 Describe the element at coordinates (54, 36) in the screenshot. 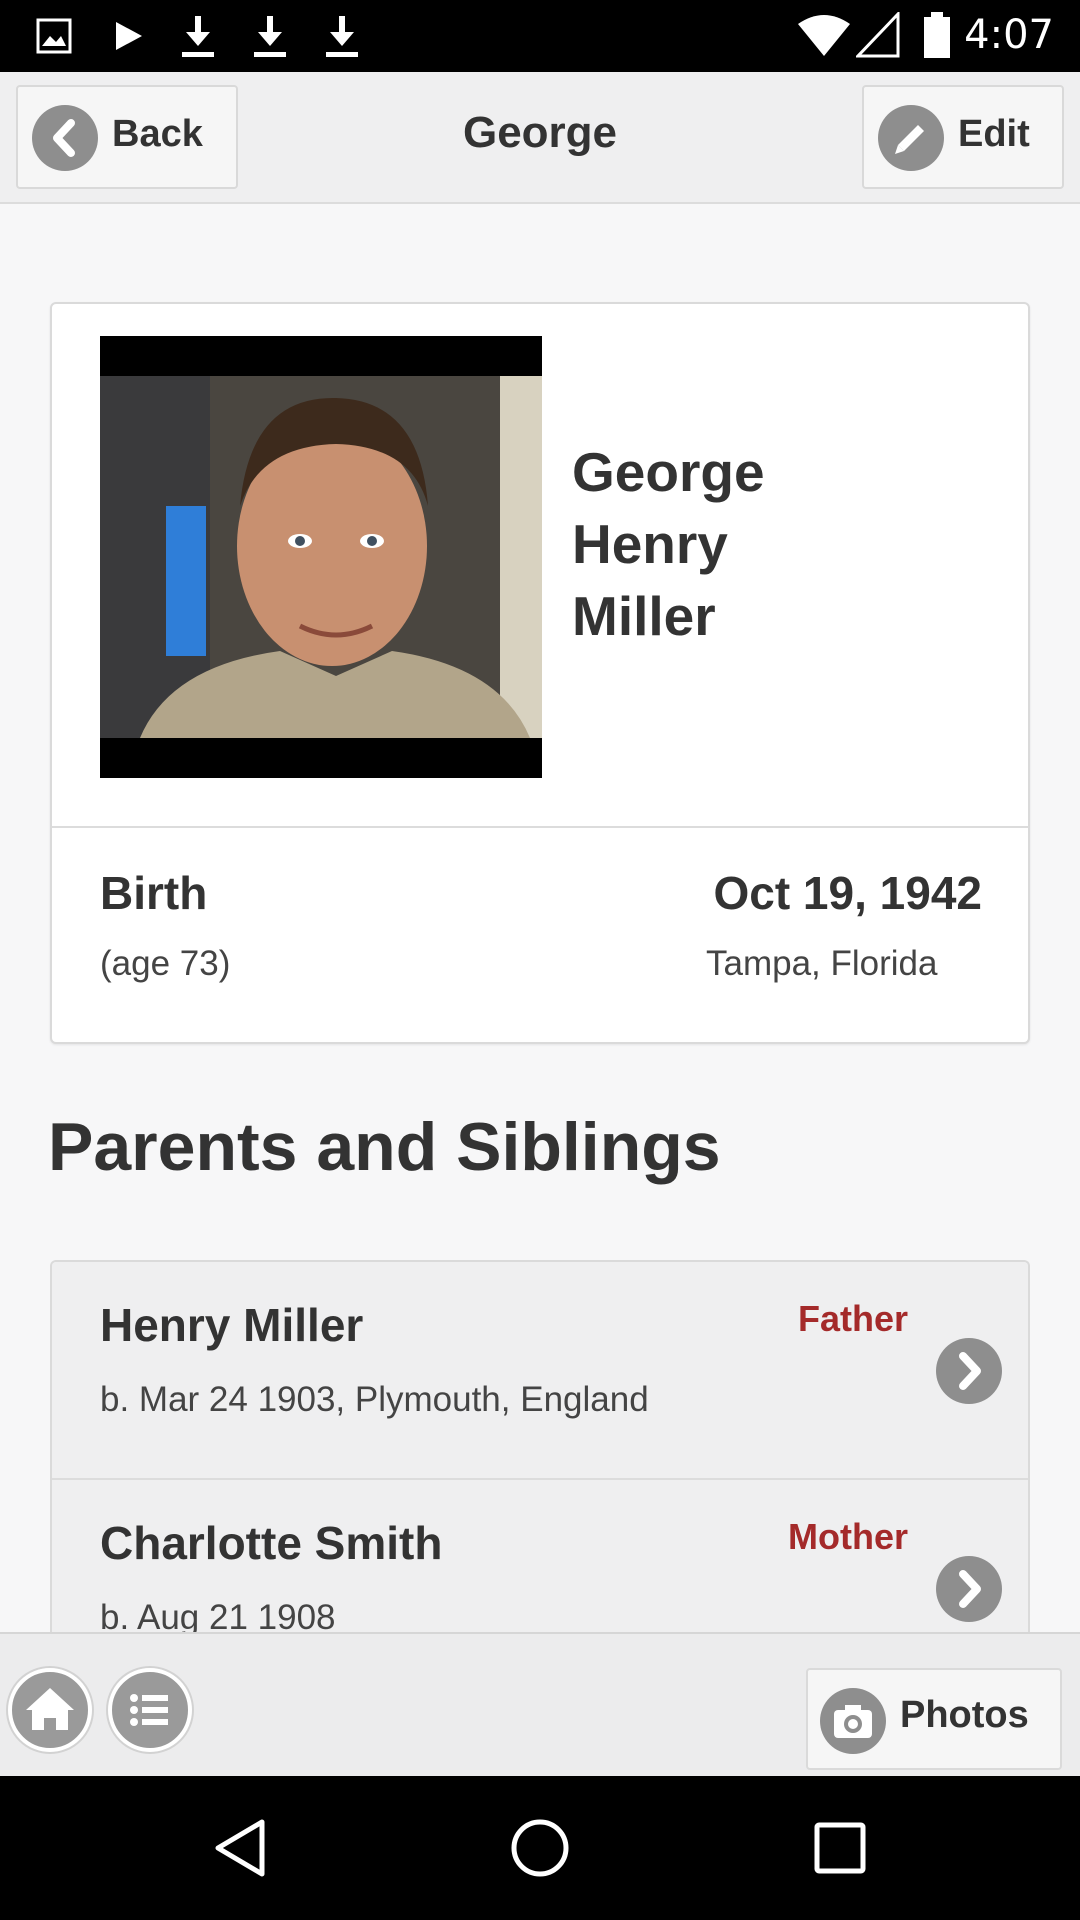

I see `image-icon` at that location.